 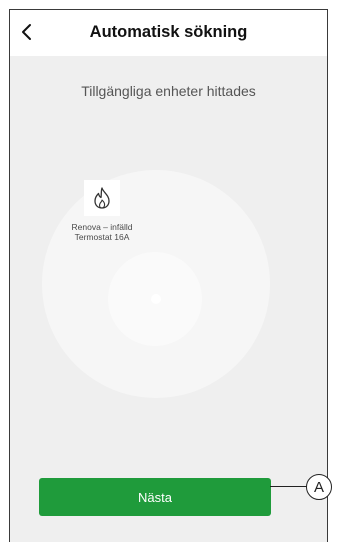 What do you see at coordinates (168, 91) in the screenshot?
I see `status-message: Tillgängliga enheter hittades` at bounding box center [168, 91].